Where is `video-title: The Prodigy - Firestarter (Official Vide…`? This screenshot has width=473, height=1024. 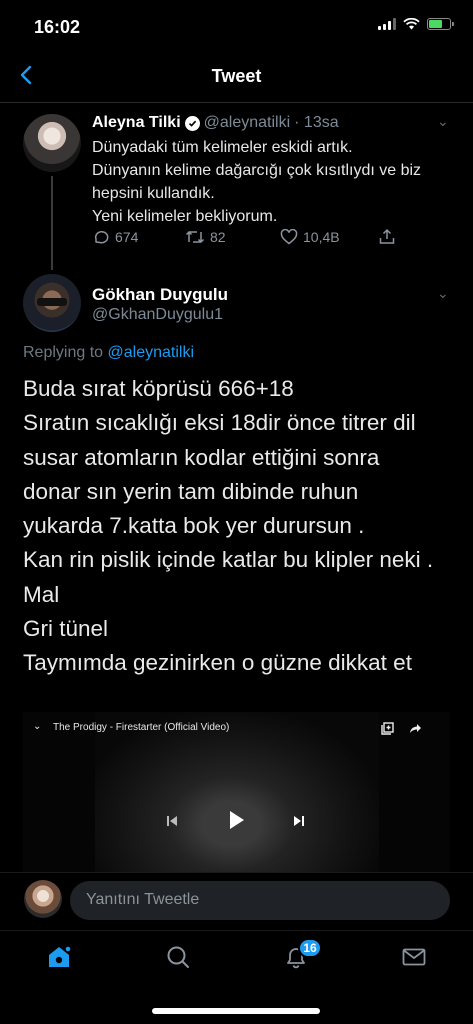 video-title: The Prodigy - Firestarter (Official Vide… is located at coordinates (141, 727).